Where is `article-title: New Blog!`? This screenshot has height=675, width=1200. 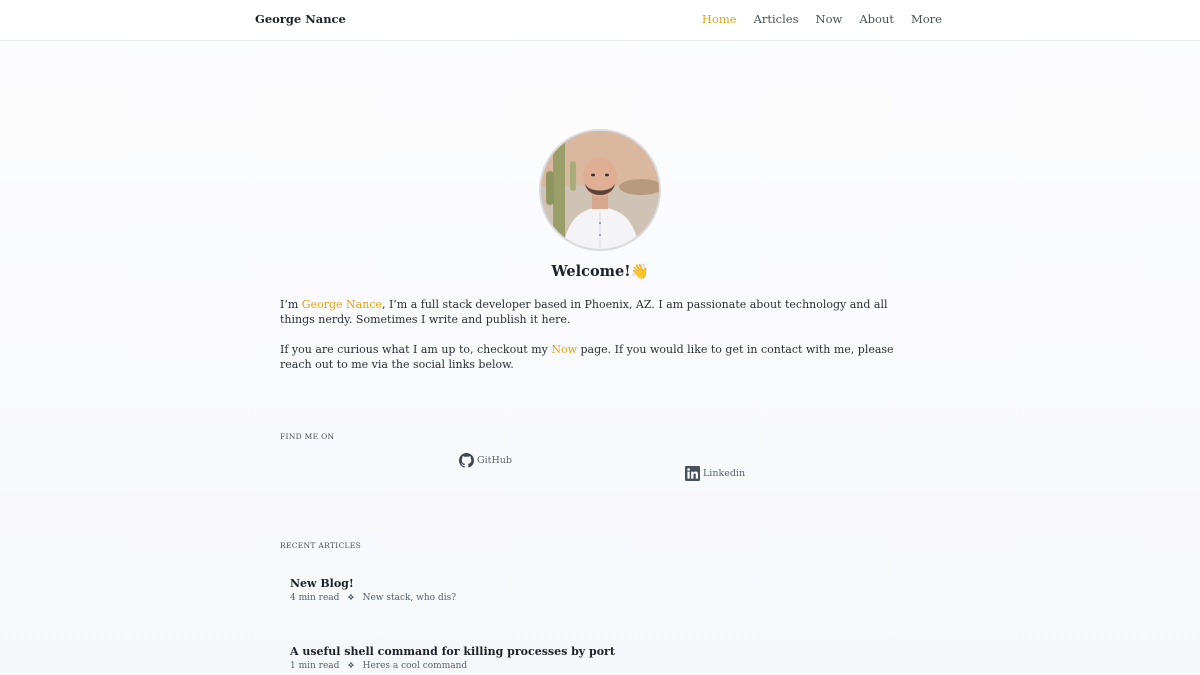 article-title: New Blog! is located at coordinates (373, 584).